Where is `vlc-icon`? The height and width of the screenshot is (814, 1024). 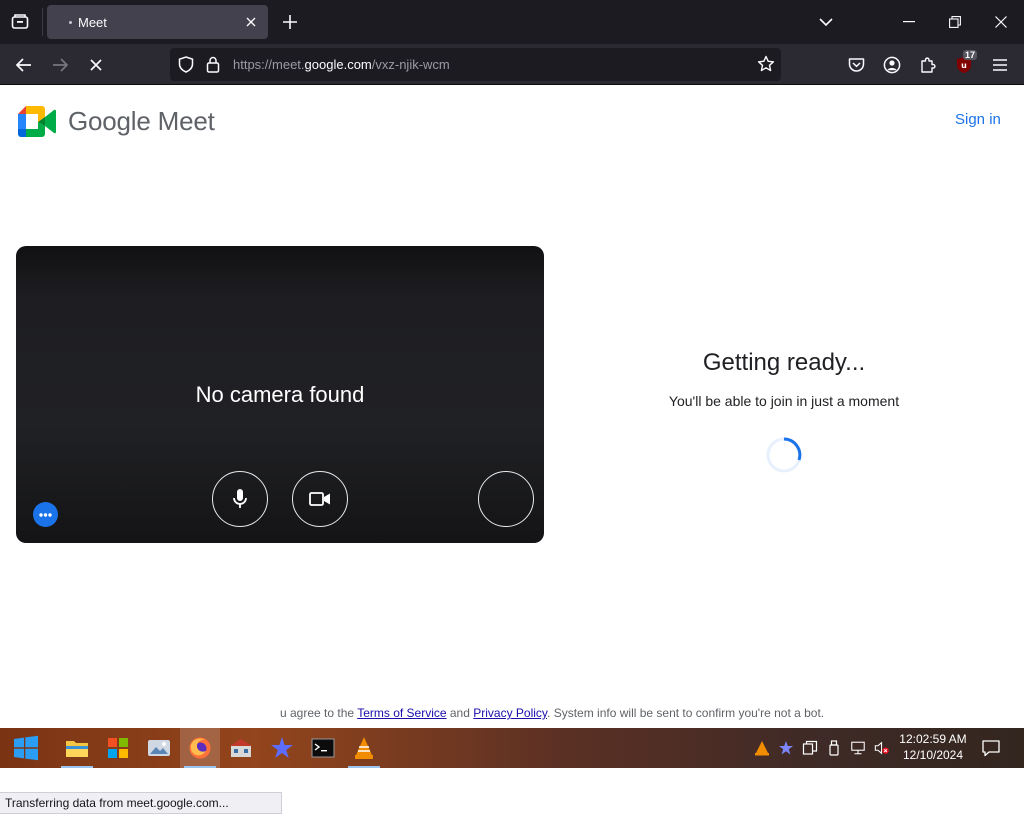
vlc-icon is located at coordinates (364, 748).